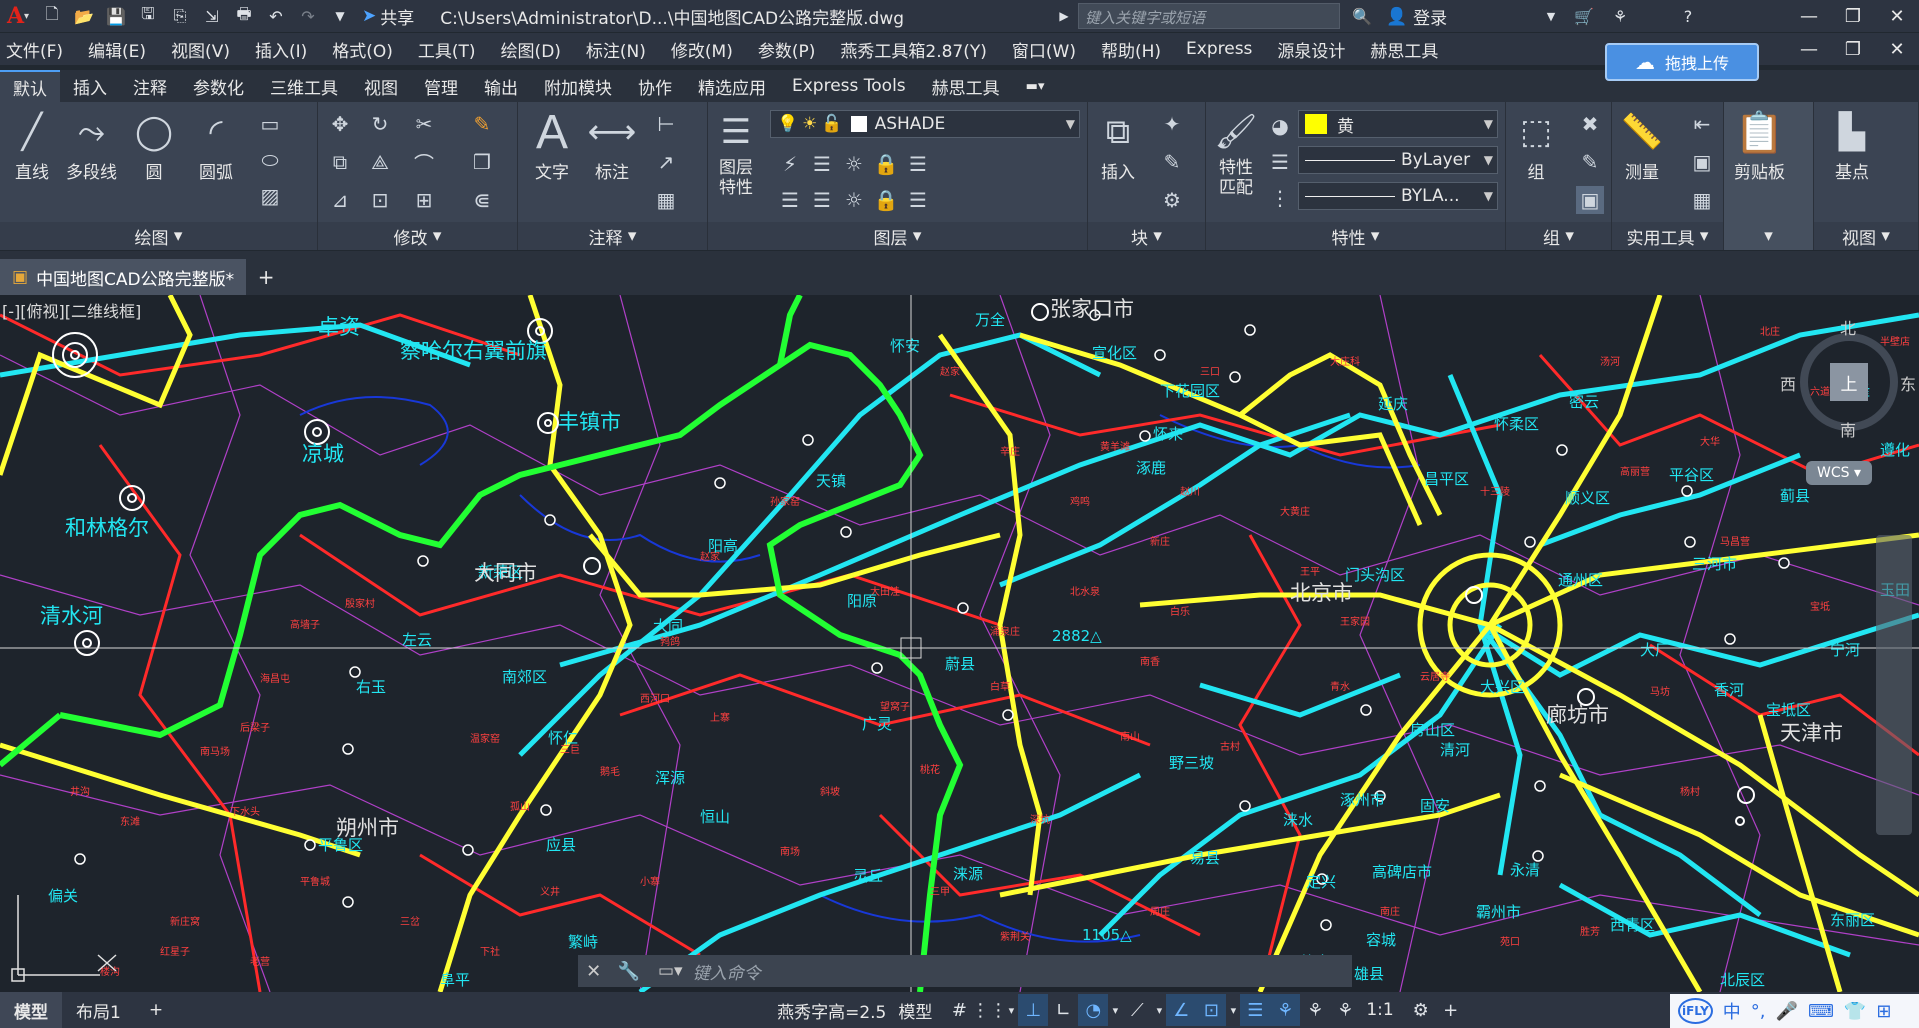 Image resolution: width=1919 pixels, height=1028 pixels. What do you see at coordinates (913, 49) in the screenshot?
I see `menu-yanxiu-tools: 燕秀工具箱2.87(Y)` at bounding box center [913, 49].